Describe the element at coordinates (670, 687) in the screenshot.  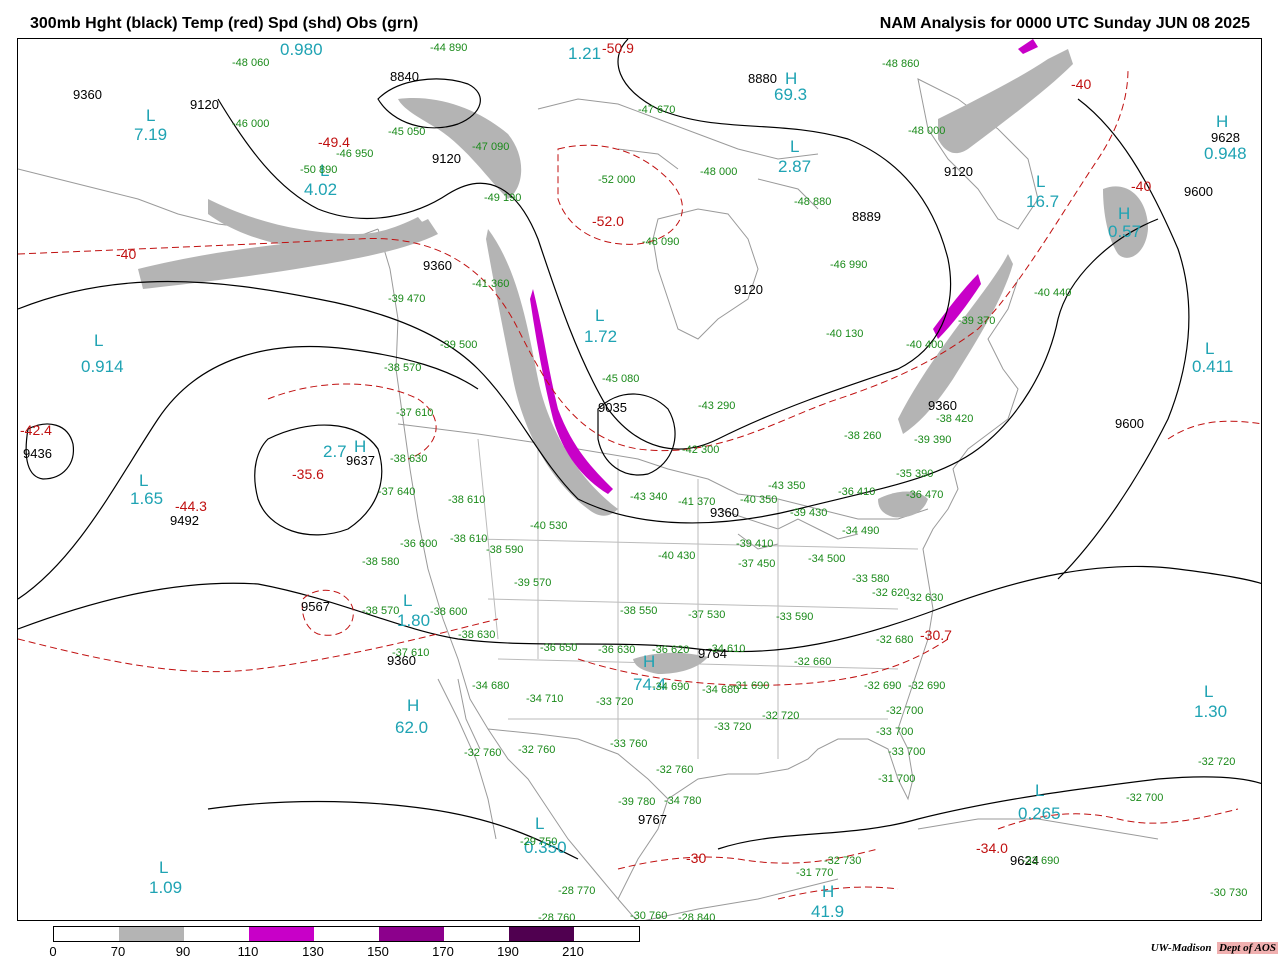
I see `station-obs: -34 690` at that location.